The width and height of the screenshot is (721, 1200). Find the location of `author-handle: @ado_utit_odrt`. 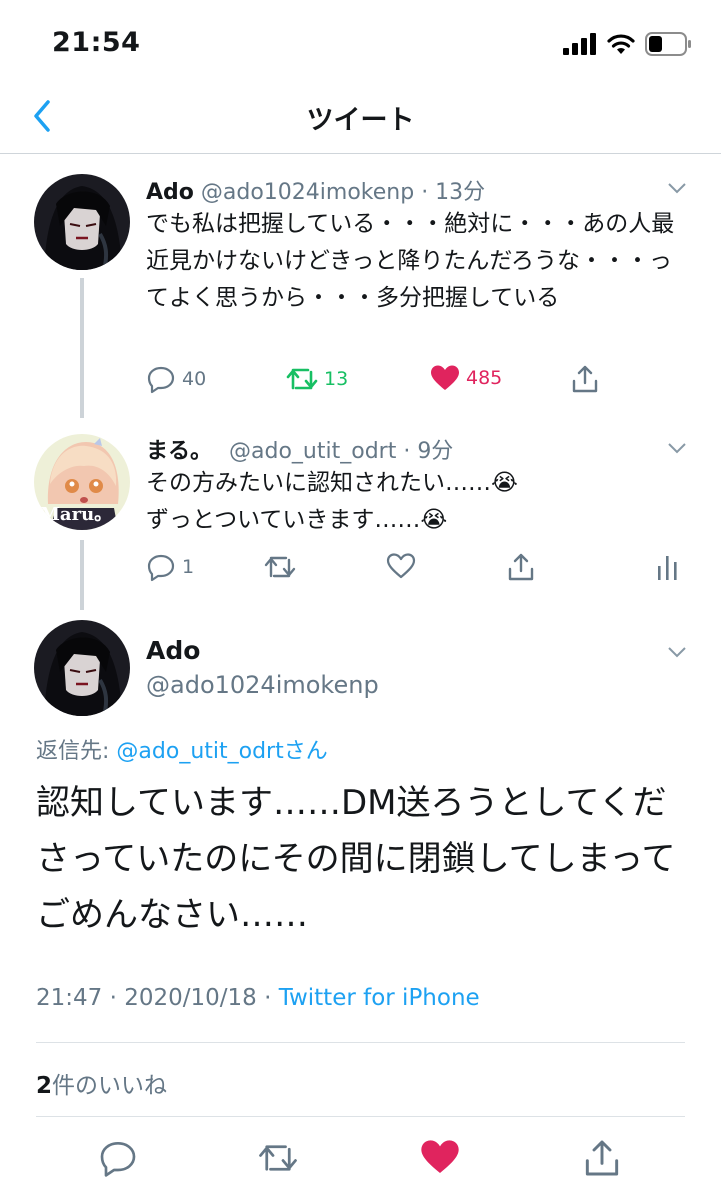

author-handle: @ado_utit_odrt is located at coordinates (312, 451).